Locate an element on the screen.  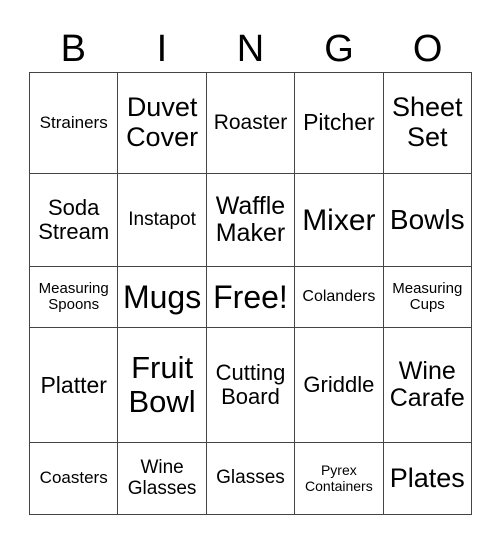
bingo-cell: Fruit Bowl is located at coordinates (162, 385).